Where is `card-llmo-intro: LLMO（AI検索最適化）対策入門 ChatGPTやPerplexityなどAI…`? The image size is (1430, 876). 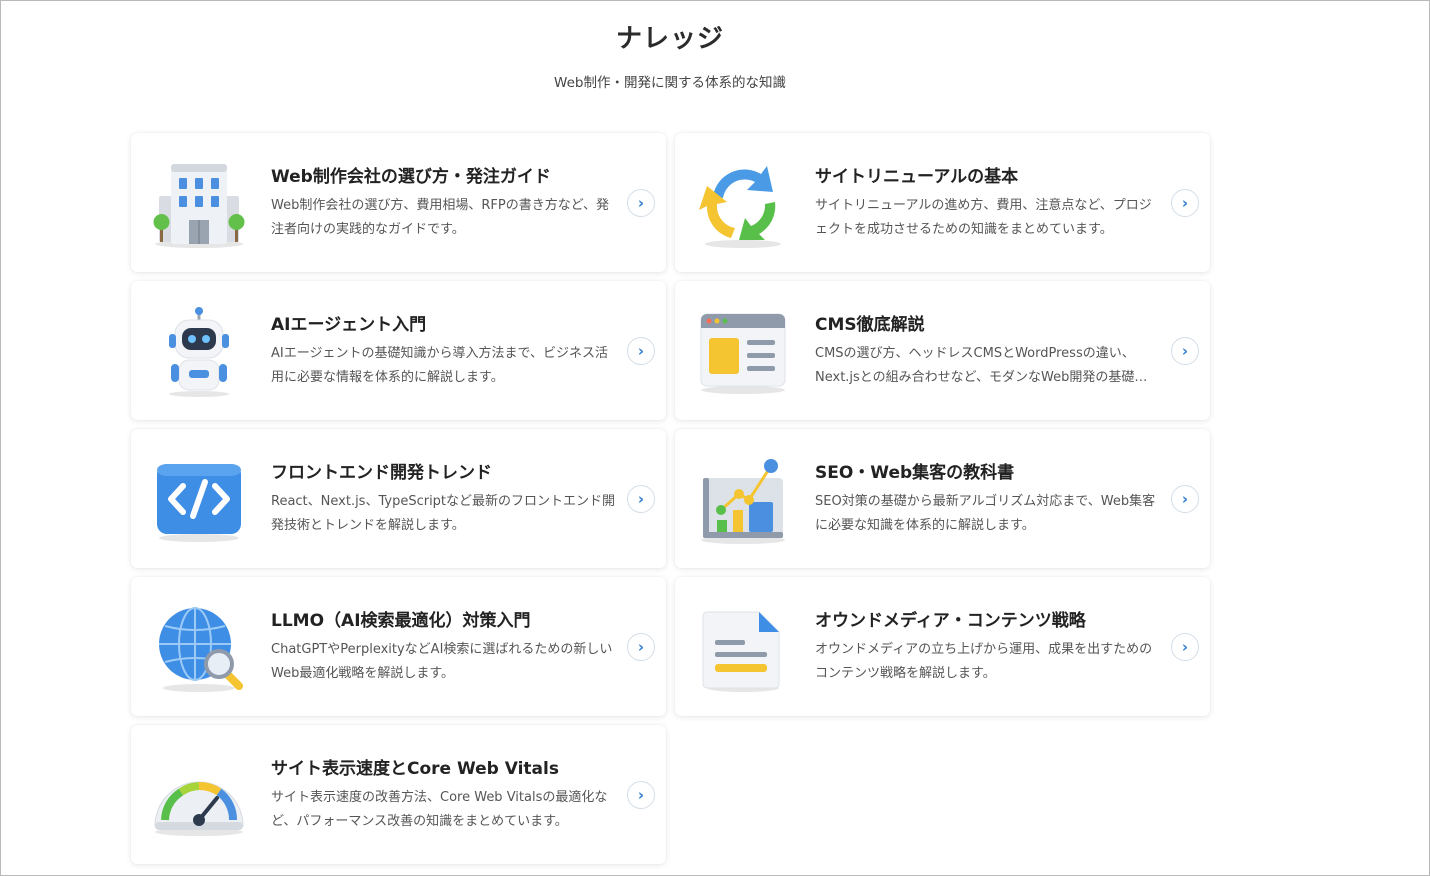
card-llmo-intro: LLMO（AI検索最適化）対策入門 ChatGPTやPerplexityなどAI… is located at coordinates (398, 646).